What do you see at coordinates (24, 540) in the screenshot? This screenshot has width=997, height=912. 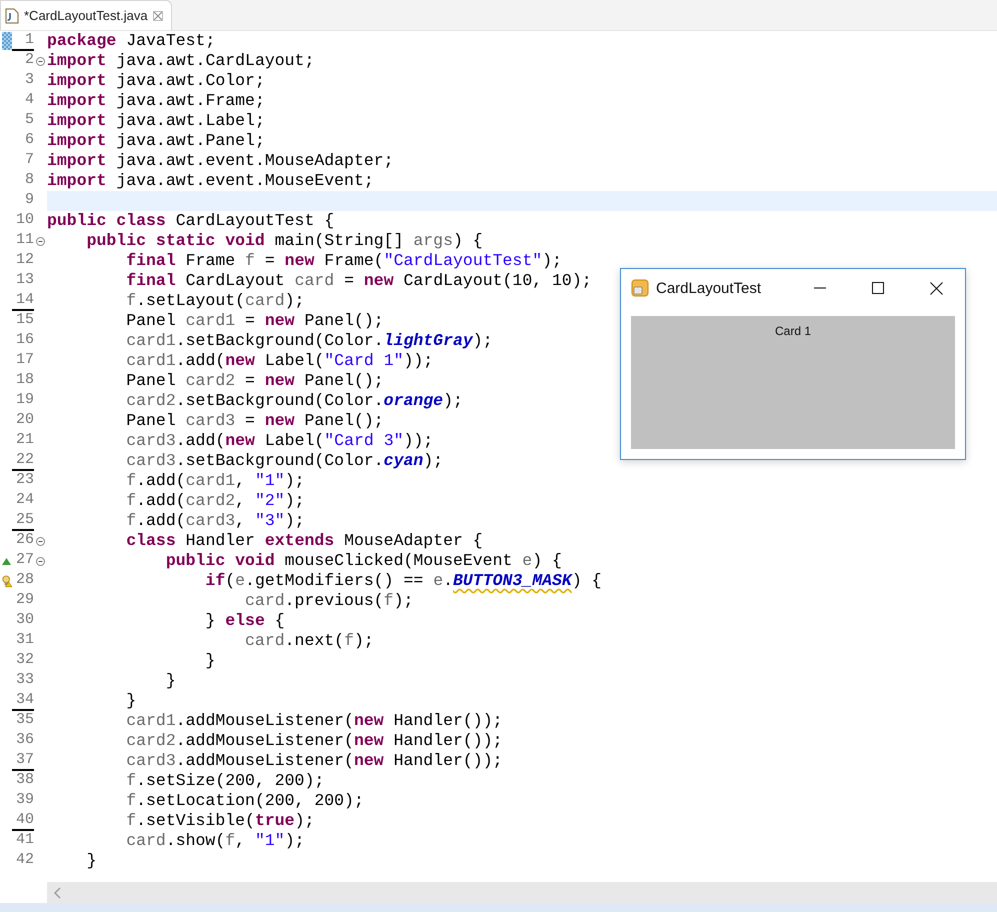 I see `line-number: 26` at bounding box center [24, 540].